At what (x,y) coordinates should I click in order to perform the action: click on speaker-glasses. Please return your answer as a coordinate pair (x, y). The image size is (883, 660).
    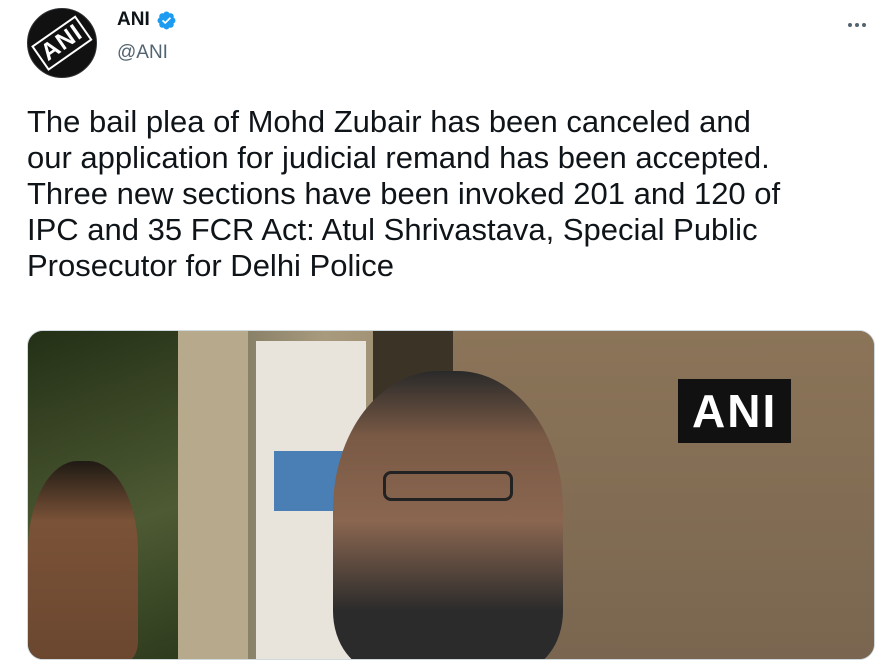
    Looking at the image, I should click on (448, 486).